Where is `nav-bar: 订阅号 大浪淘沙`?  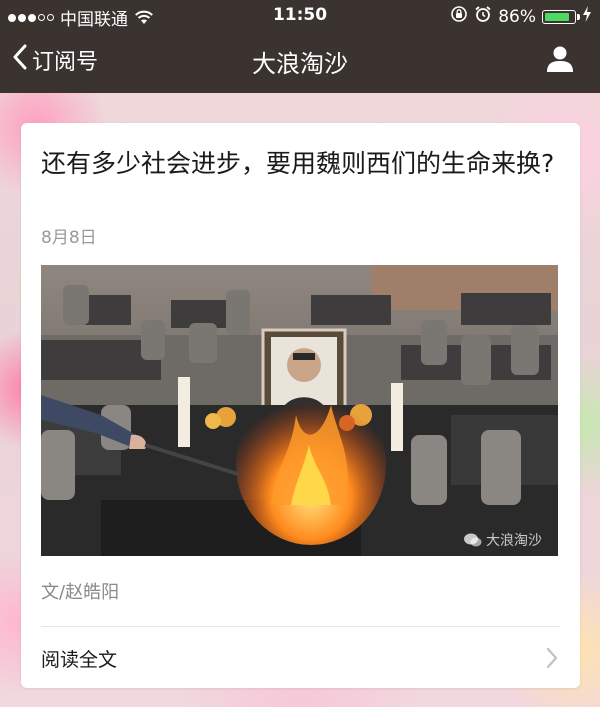 nav-bar: 订阅号 大浪淘沙 is located at coordinates (300, 61).